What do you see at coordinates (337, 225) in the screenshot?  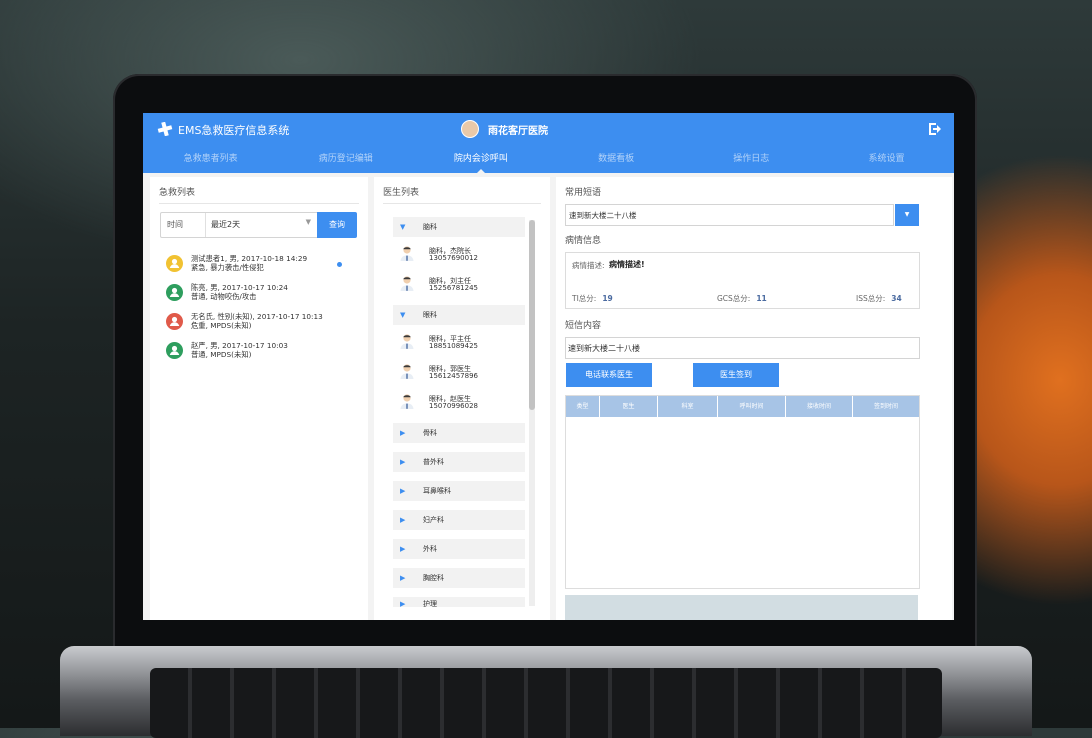 I see `query-button: 查询` at bounding box center [337, 225].